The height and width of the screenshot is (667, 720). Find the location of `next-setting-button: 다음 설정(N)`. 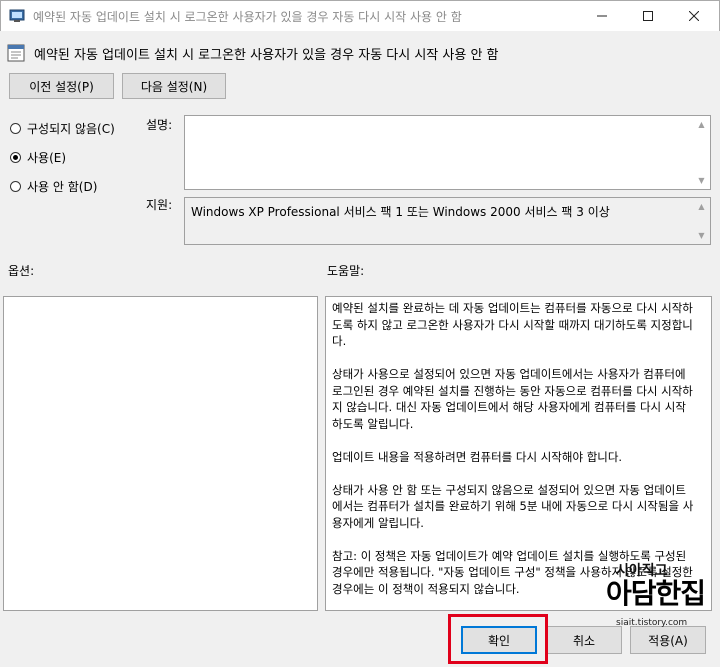

next-setting-button: 다음 설정(N) is located at coordinates (174, 86).